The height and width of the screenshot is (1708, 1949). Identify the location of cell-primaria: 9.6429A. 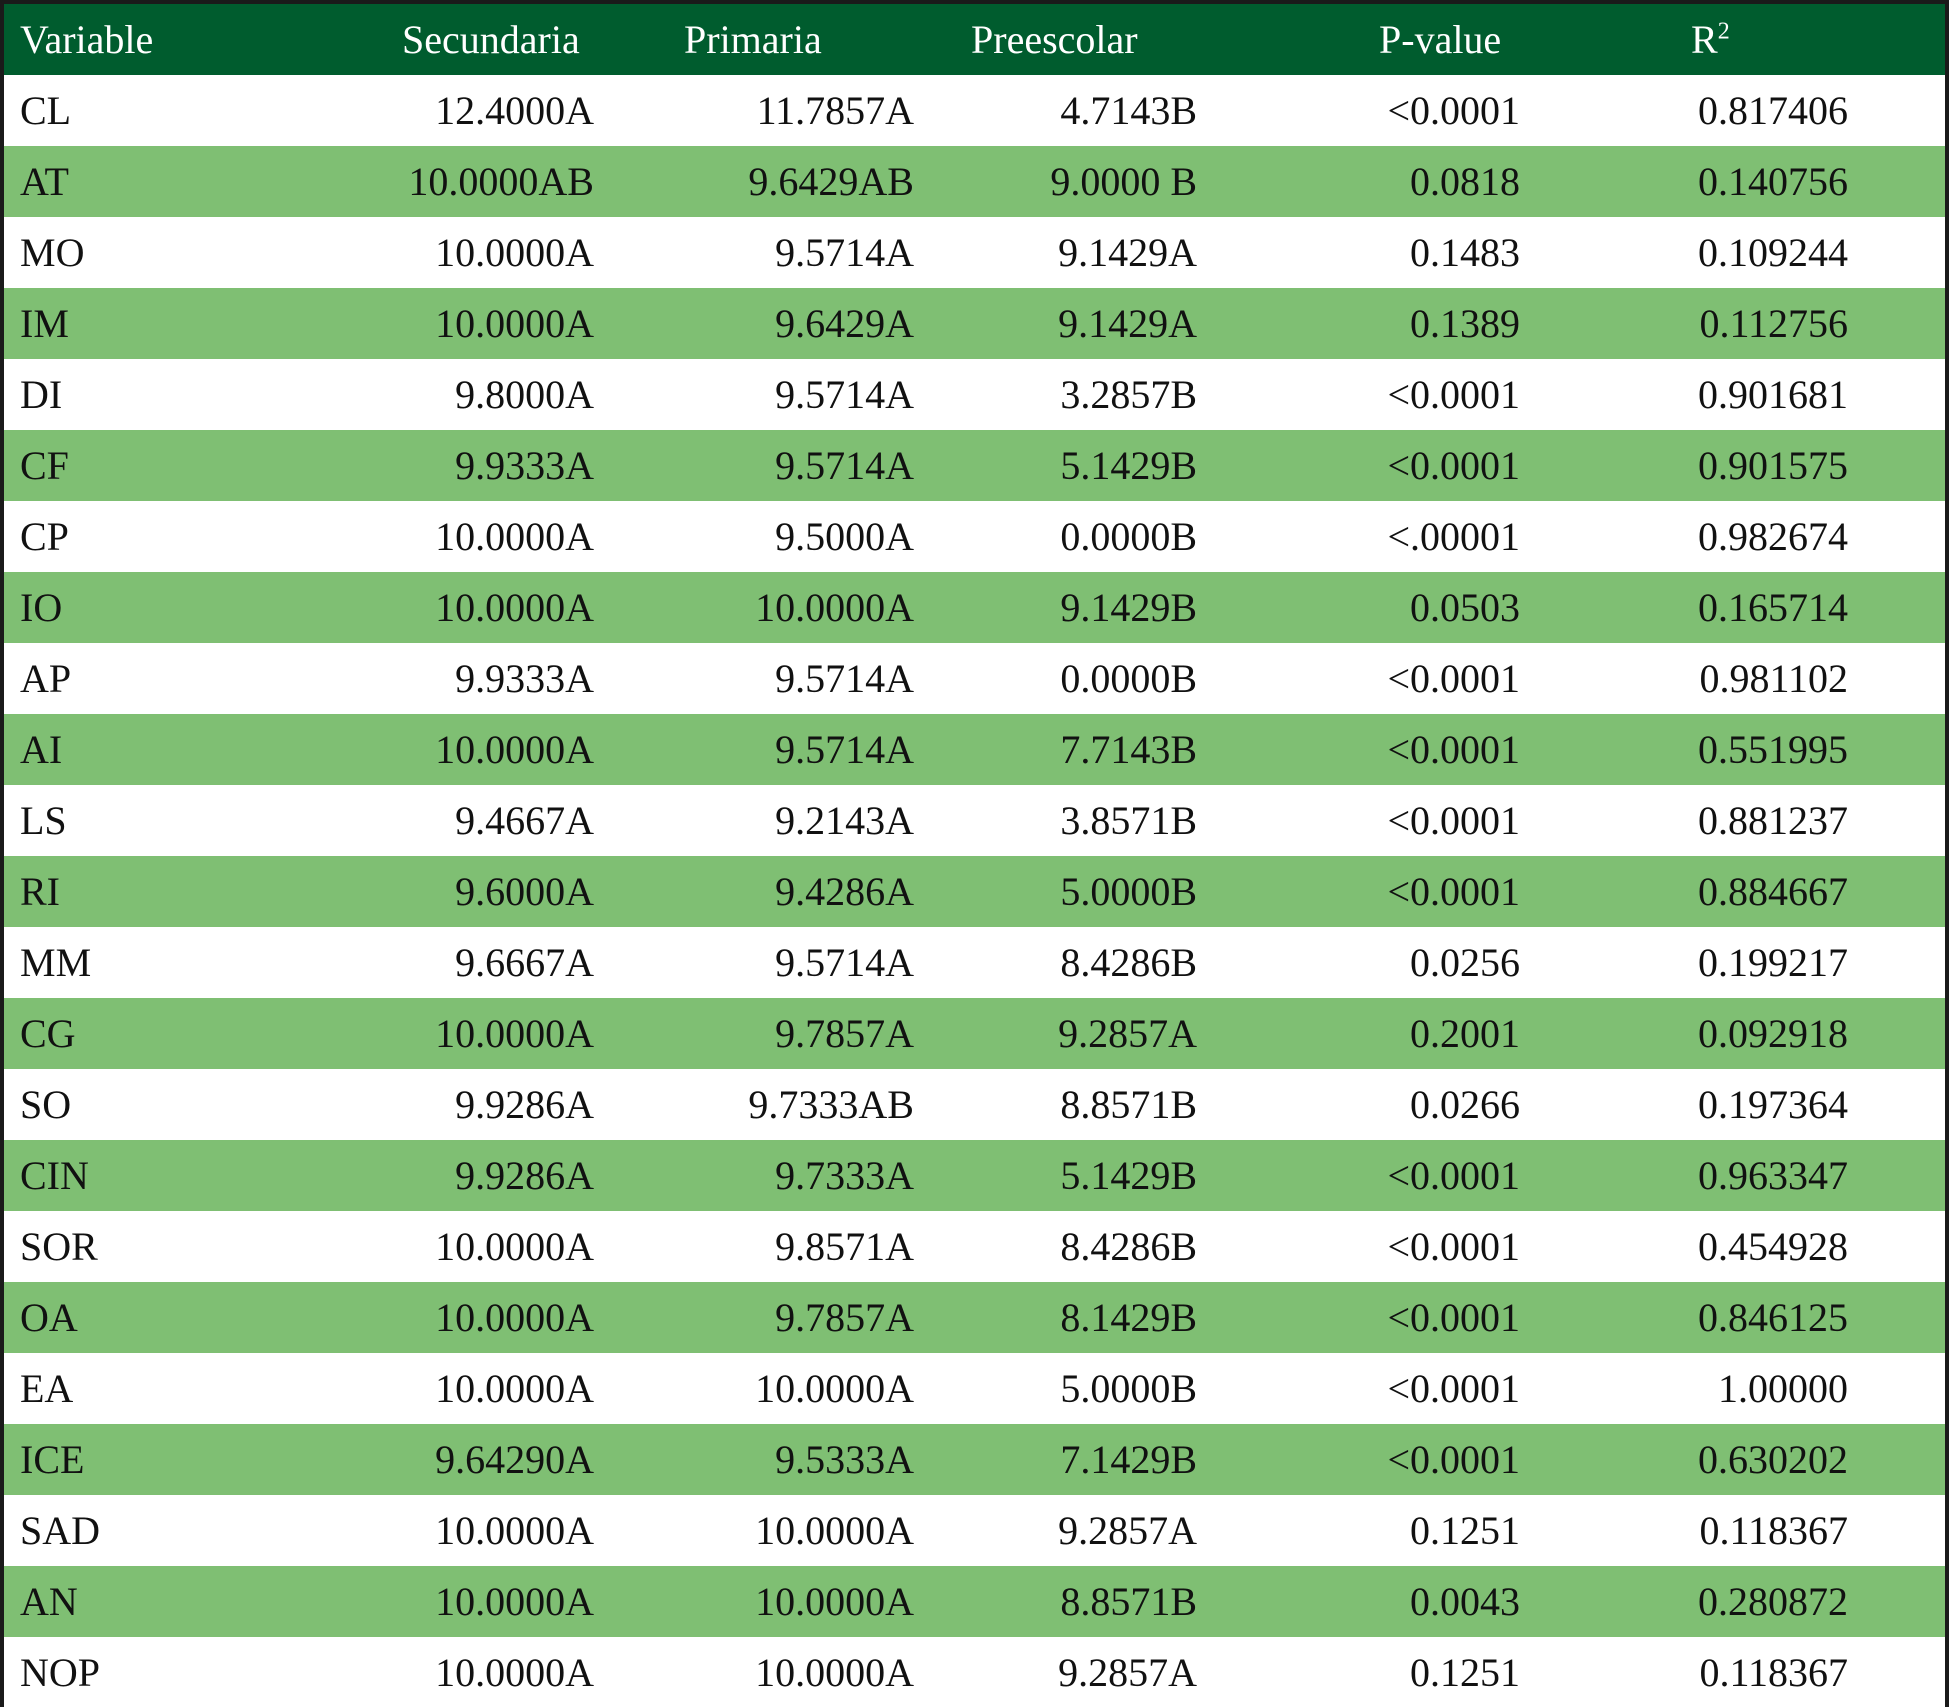
(844, 323).